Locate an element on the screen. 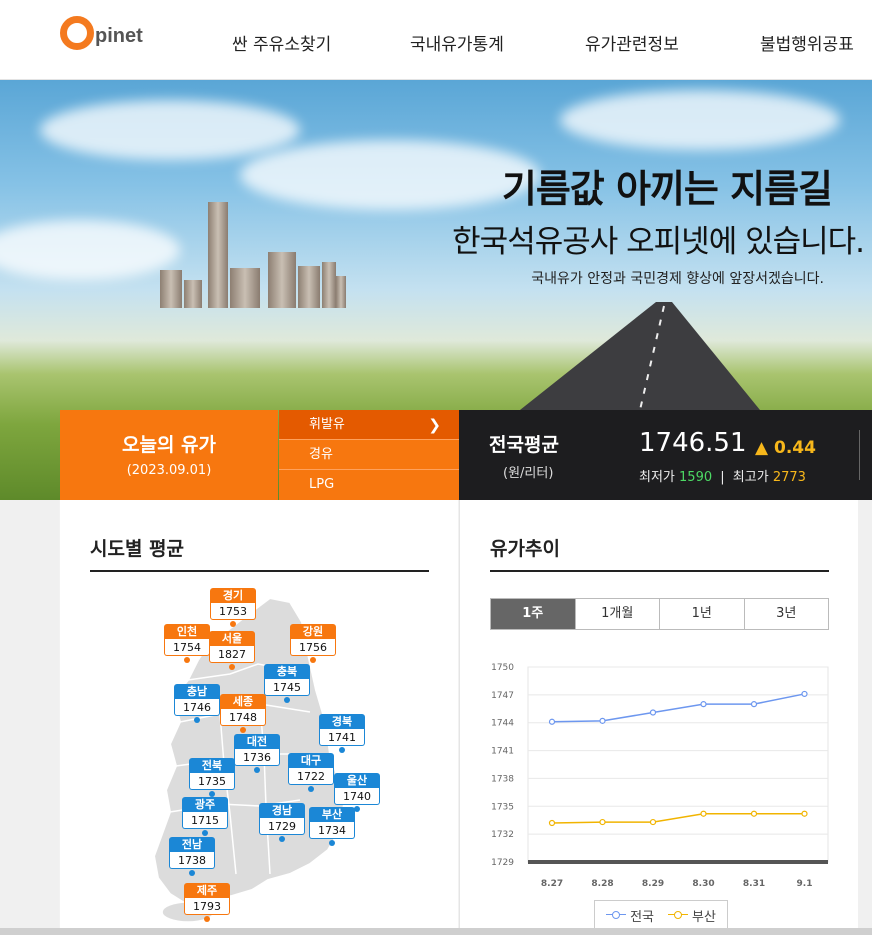 The image size is (872, 935). y-tick-label: 1738 is located at coordinates (502, 779).